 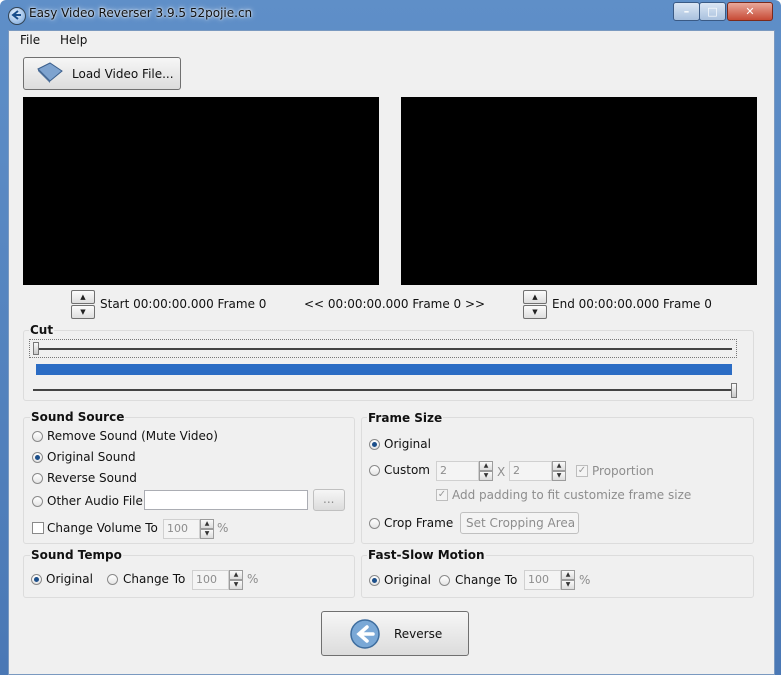 I want to click on radio-motion-change, so click(x=444, y=580).